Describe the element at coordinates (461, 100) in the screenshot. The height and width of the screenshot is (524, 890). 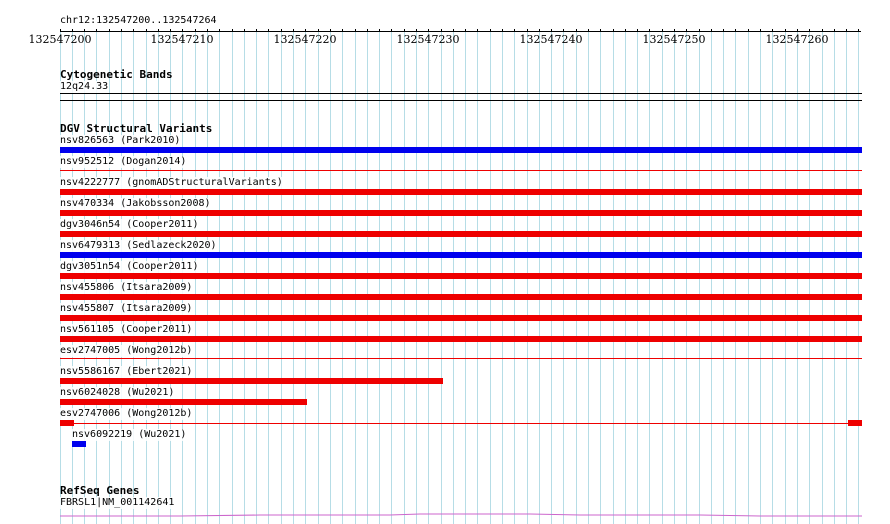
I see `track-divider` at that location.